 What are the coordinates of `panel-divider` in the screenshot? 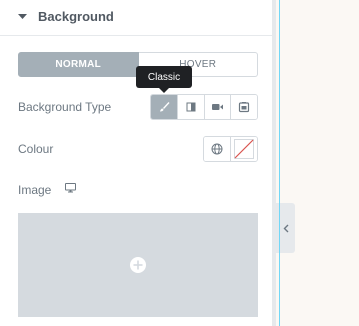 It's located at (274, 163).